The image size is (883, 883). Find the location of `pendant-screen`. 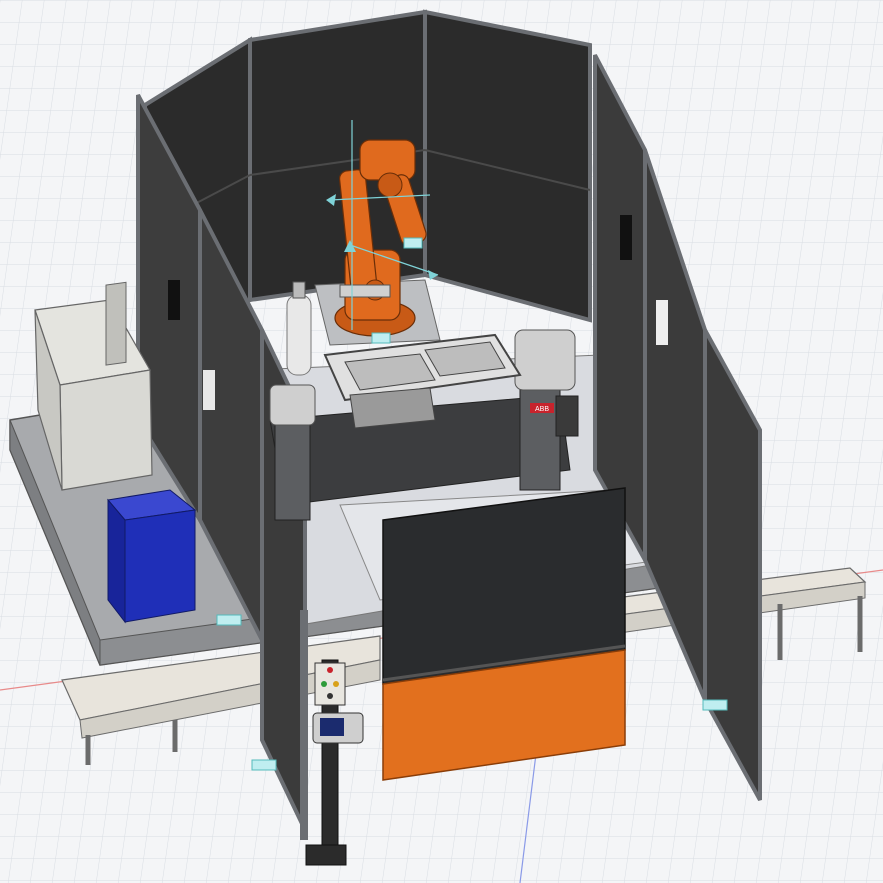

pendant-screen is located at coordinates (332, 727).